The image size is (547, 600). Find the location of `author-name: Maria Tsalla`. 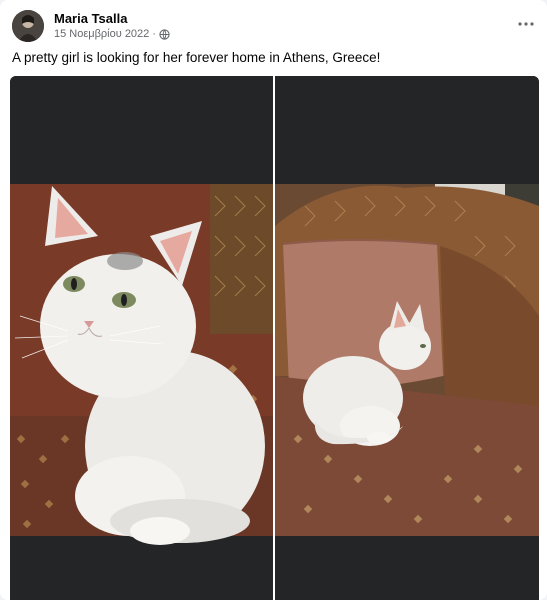

author-name: Maria Tsalla is located at coordinates (90, 18).